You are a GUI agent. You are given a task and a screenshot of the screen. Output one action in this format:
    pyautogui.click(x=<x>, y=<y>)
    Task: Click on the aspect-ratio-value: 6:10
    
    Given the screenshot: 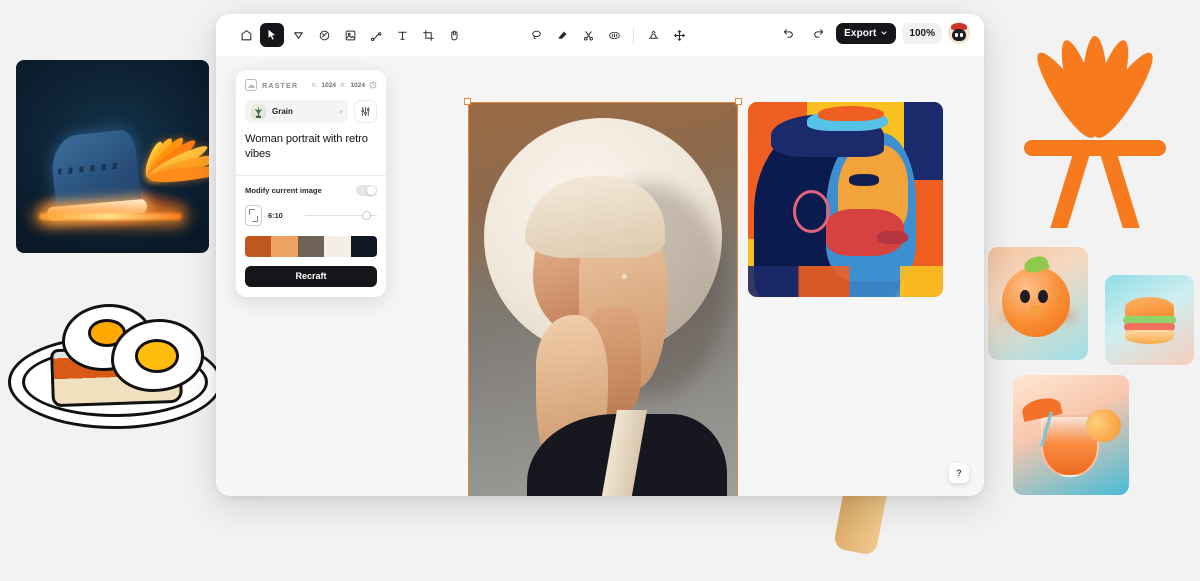 What is the action you would take?
    pyautogui.click(x=275, y=215)
    